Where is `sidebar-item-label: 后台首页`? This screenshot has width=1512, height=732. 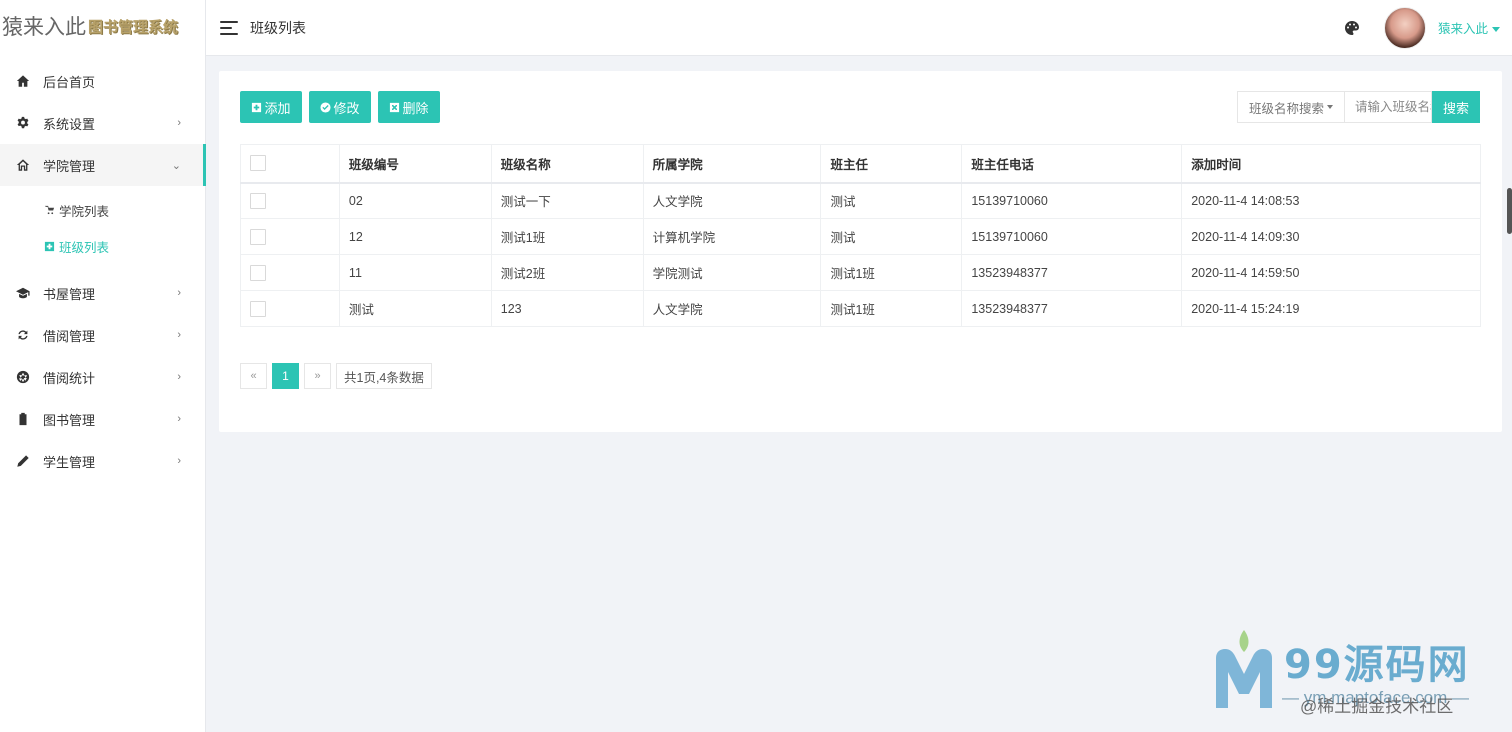 sidebar-item-label: 后台首页 is located at coordinates (69, 82).